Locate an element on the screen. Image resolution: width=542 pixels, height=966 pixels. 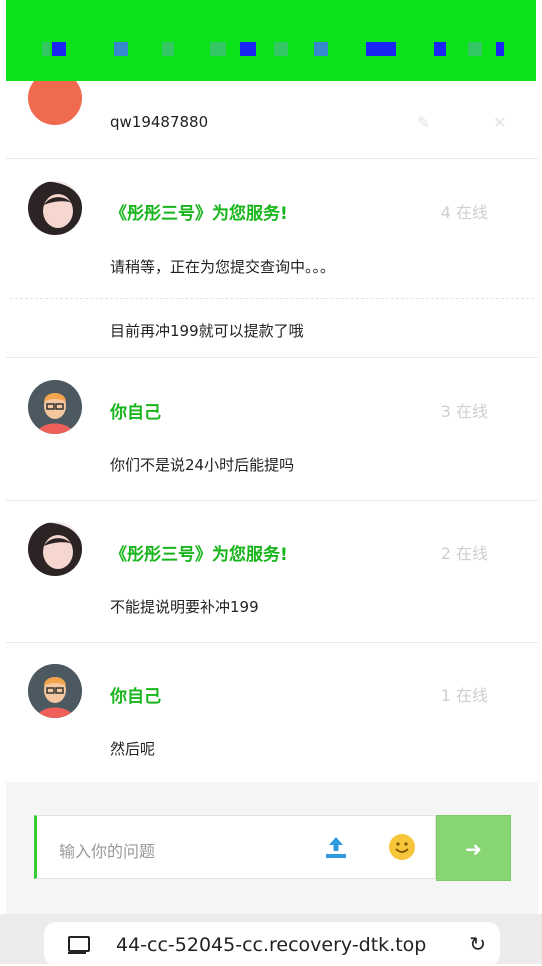
edit-icon: ✎ is located at coordinates (424, 122).